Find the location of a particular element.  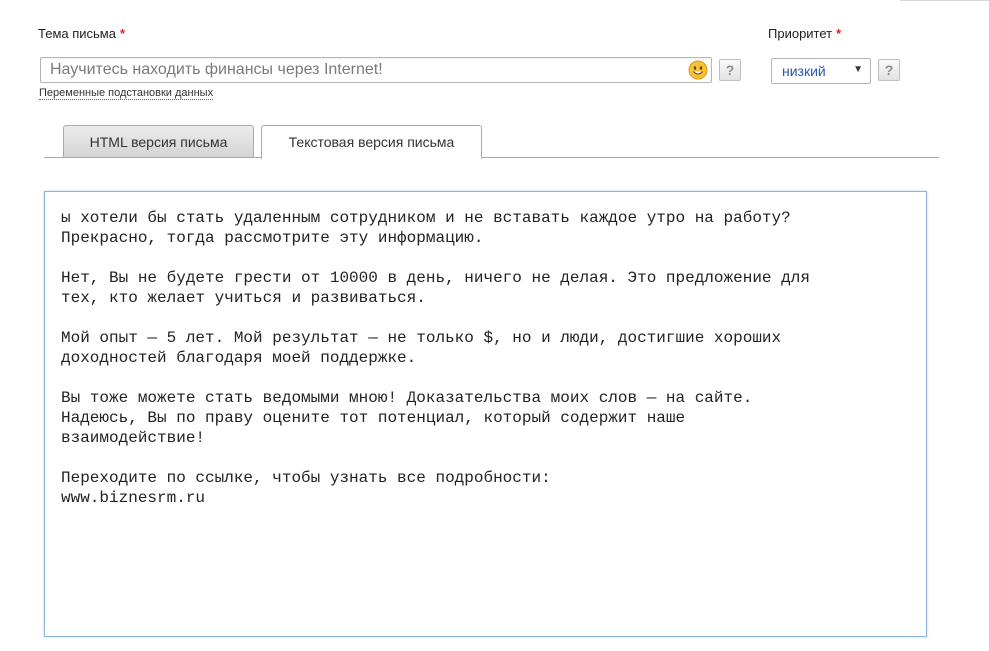

tabs-divider is located at coordinates (491, 157).